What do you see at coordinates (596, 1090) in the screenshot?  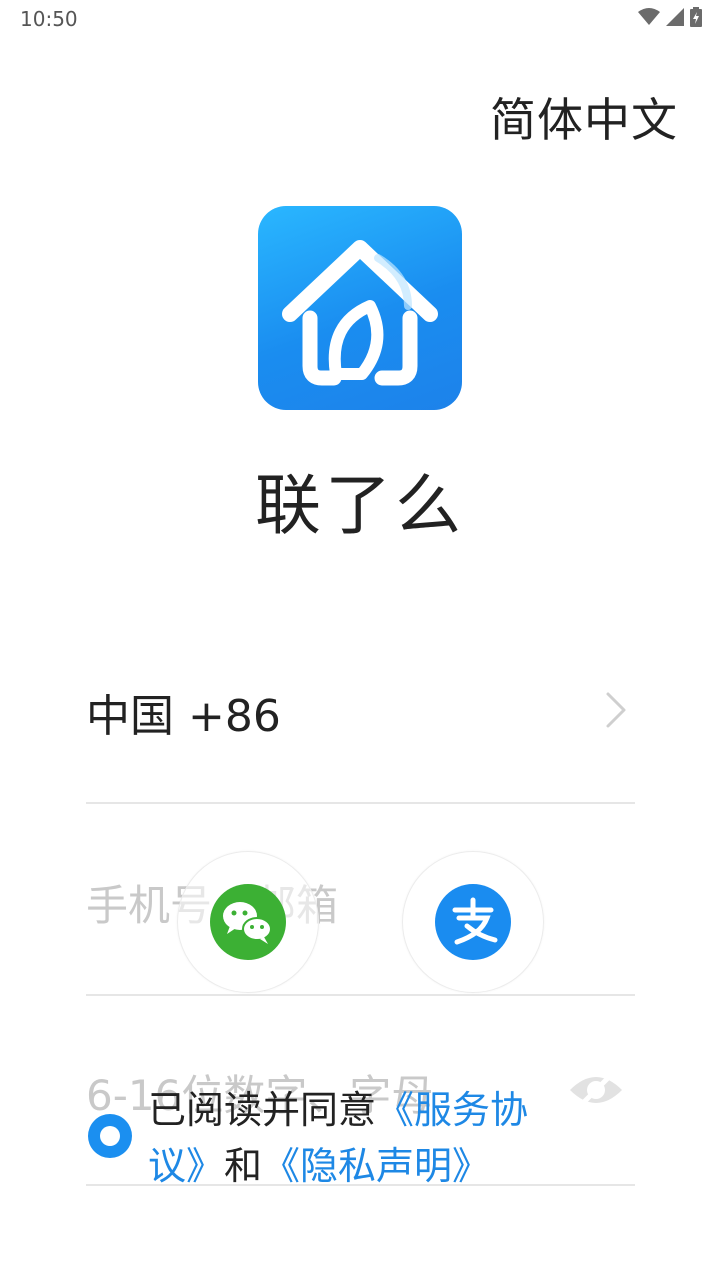 I see `eye-hidden-icon` at bounding box center [596, 1090].